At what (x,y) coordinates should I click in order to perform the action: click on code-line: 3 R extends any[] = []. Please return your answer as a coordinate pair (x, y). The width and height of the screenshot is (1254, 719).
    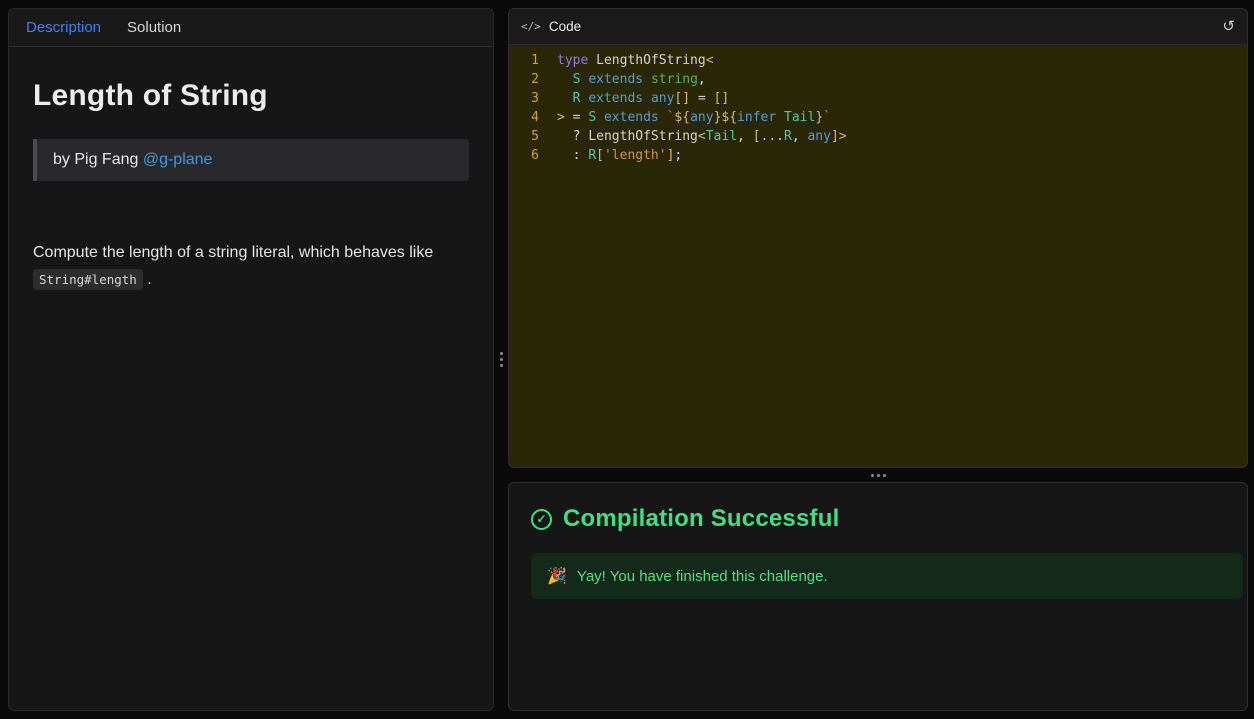
    Looking at the image, I should click on (878, 98).